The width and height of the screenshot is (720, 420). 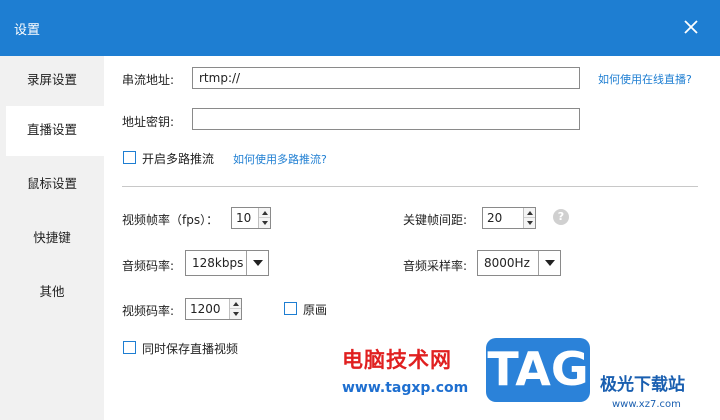 I want to click on original-label: 原画, so click(x=315, y=310).